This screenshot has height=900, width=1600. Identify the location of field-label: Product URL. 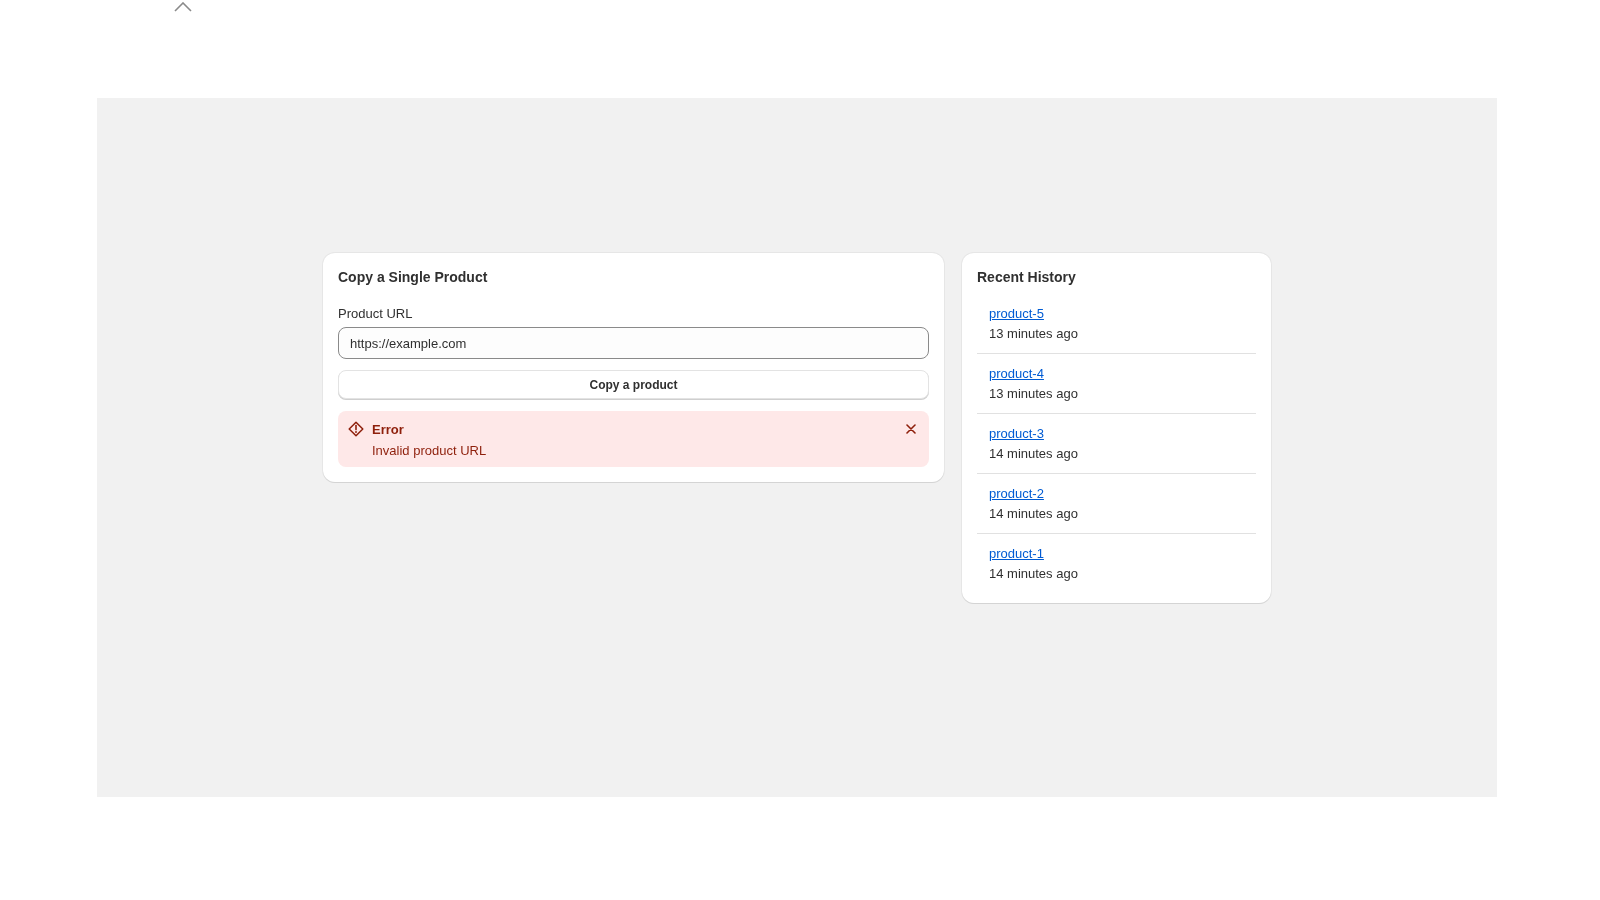
(376, 313).